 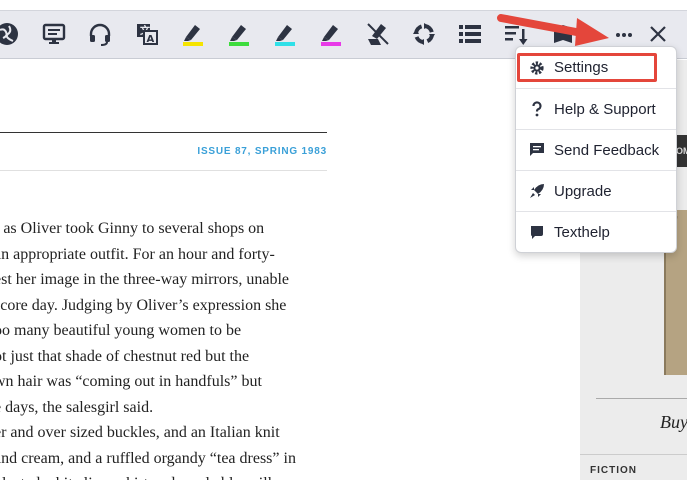 I want to click on monitor-icon, so click(x=54, y=34).